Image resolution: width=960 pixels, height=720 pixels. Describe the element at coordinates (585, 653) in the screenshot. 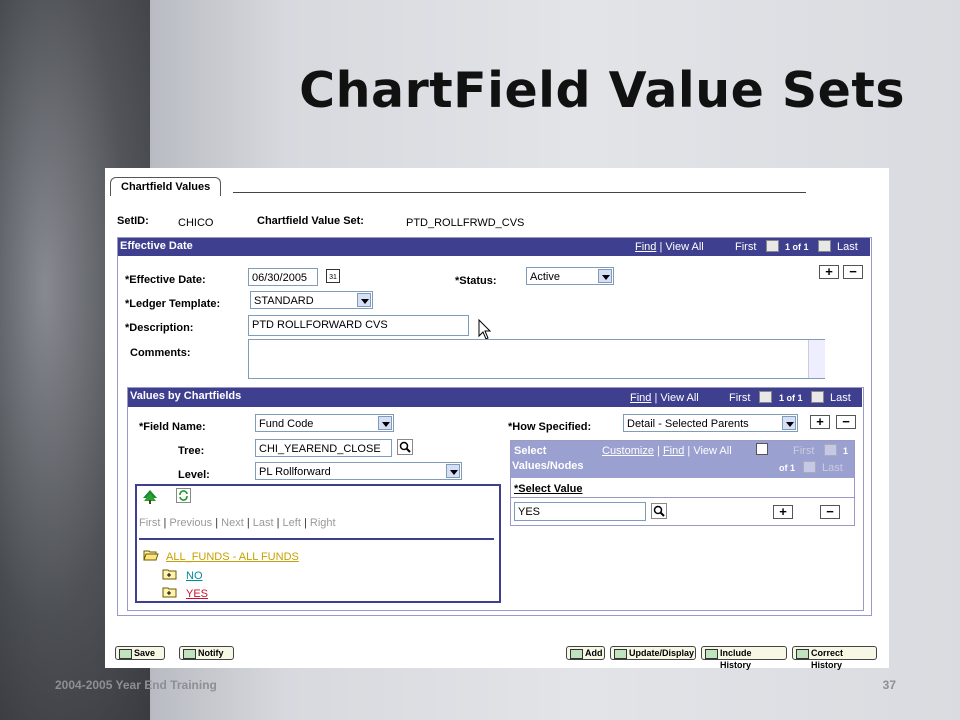

I see `add-button: Add` at that location.